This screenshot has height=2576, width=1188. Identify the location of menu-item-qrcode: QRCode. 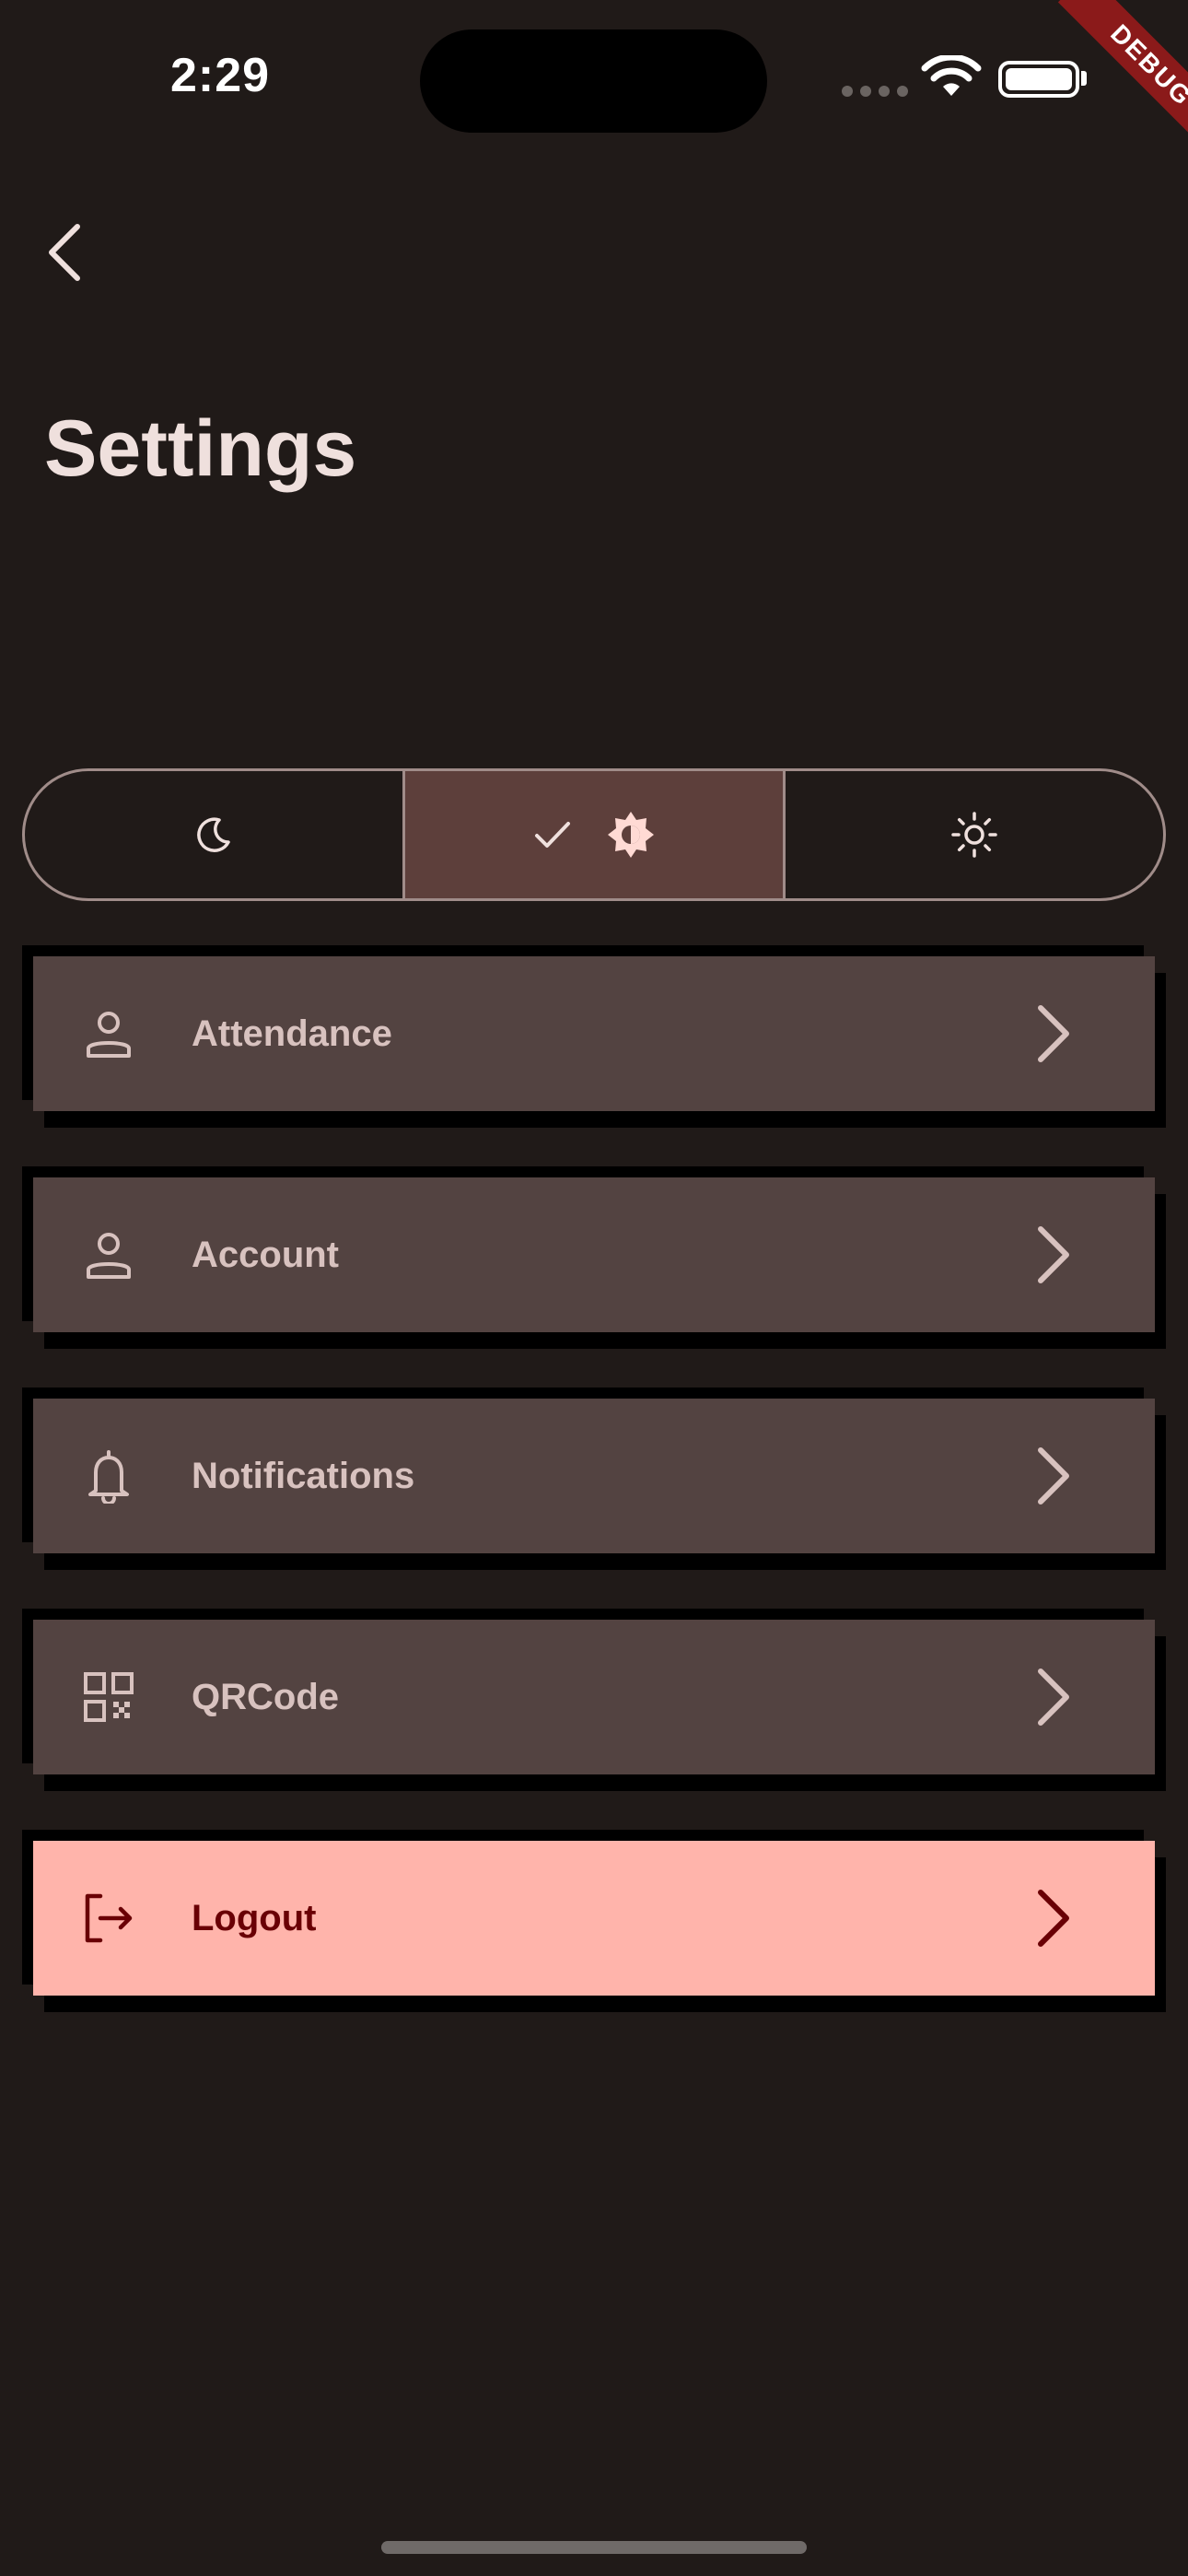
(594, 1700).